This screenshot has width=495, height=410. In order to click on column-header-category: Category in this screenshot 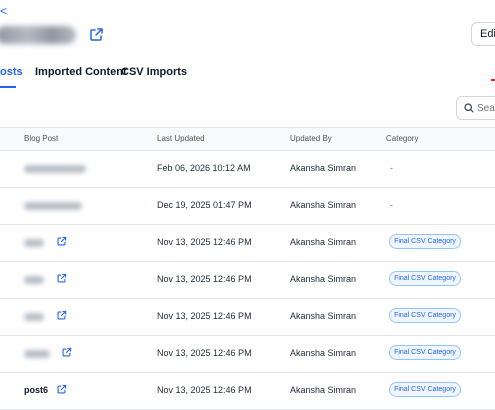, I will do `click(402, 138)`.